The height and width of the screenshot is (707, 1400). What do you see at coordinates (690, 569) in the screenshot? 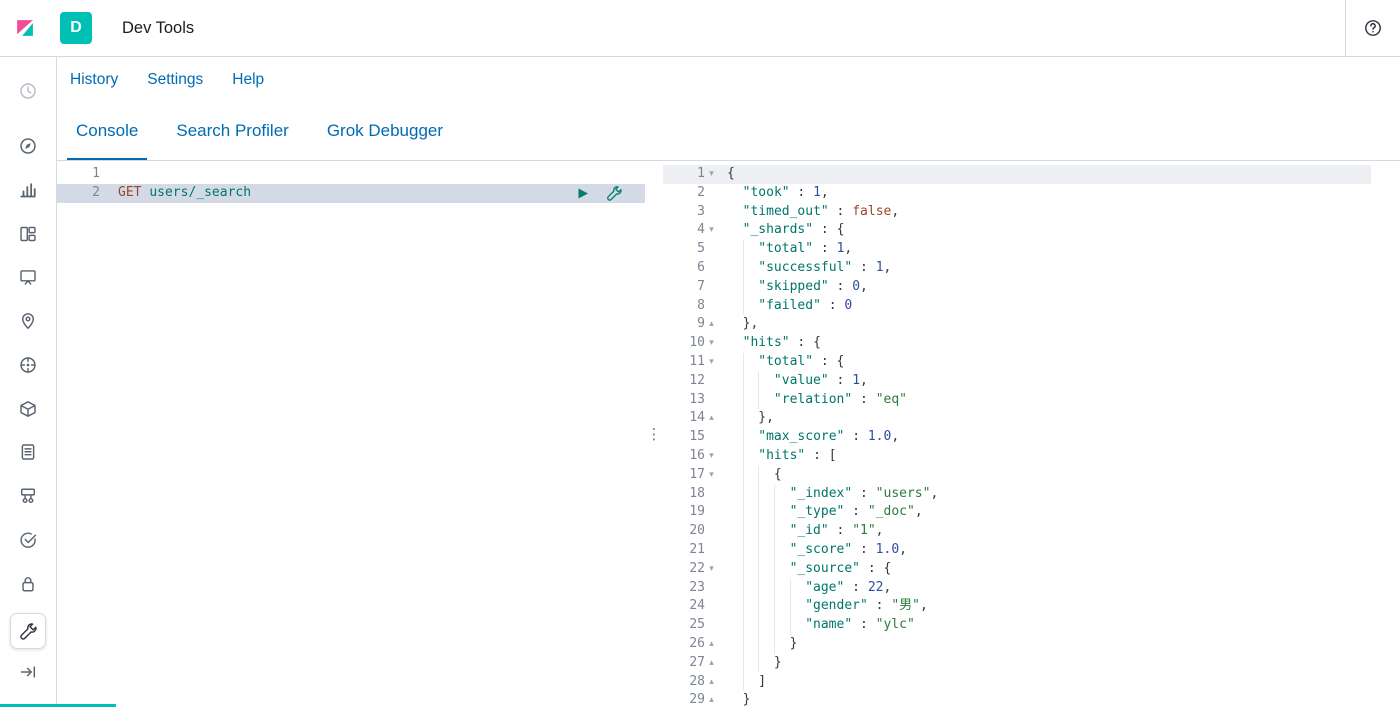
I see `line-number: 22 ▾` at bounding box center [690, 569].